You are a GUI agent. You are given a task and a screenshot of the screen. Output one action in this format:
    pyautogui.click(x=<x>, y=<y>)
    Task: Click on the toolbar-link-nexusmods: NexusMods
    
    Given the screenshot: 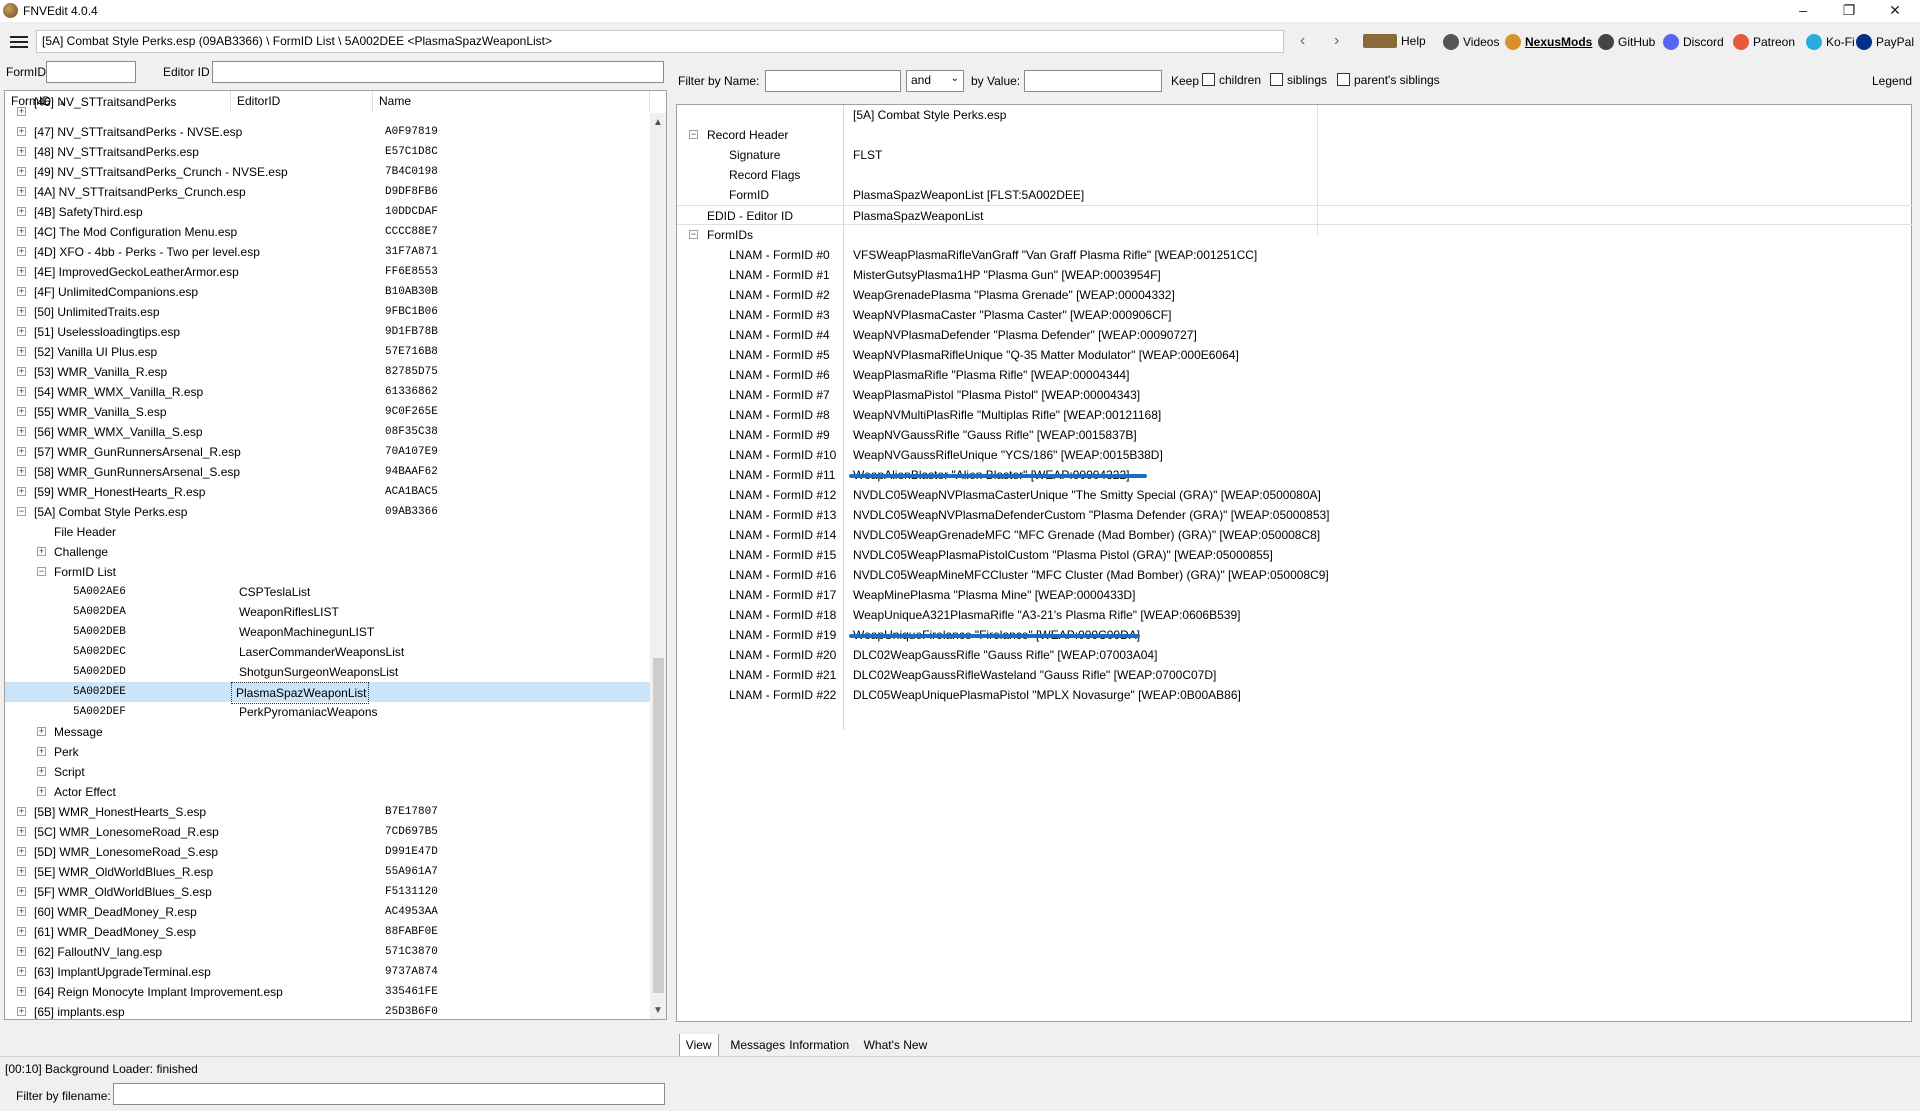 What is the action you would take?
    pyautogui.click(x=1548, y=42)
    